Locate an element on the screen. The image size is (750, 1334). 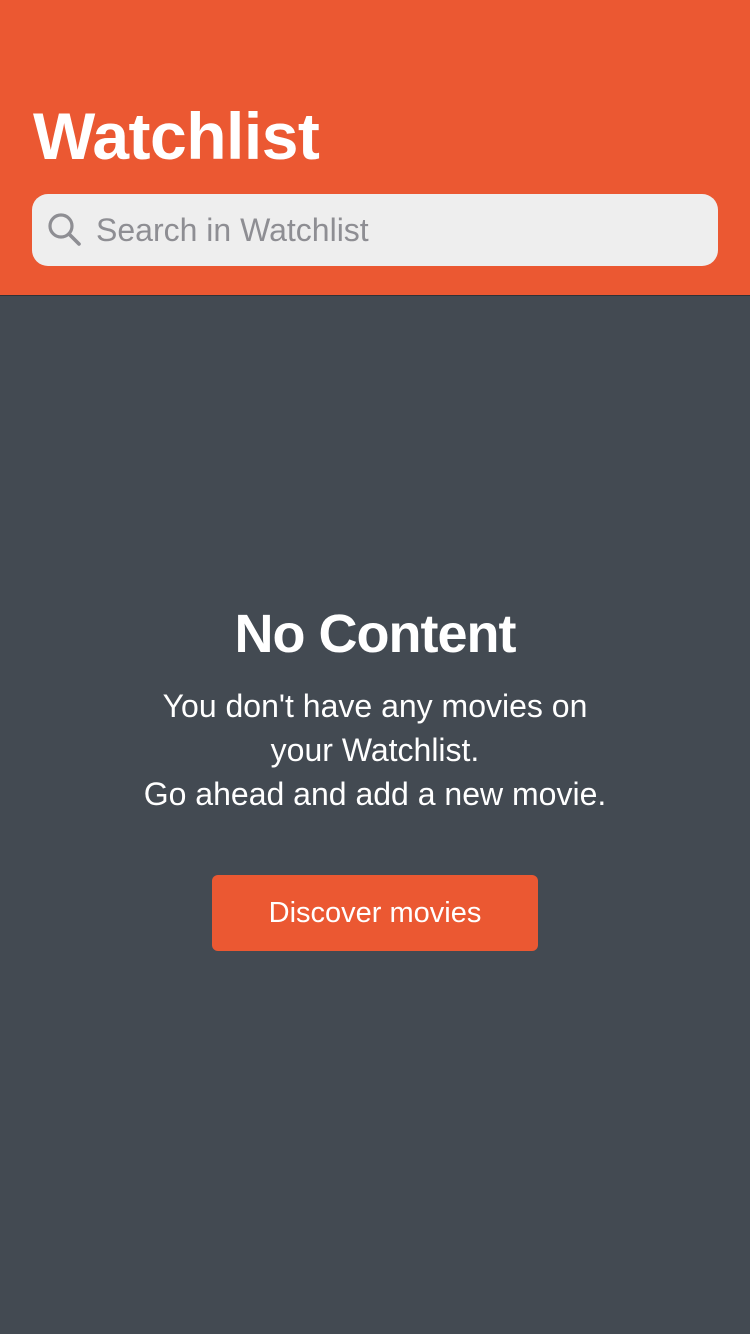
empty-message-line: your Watchlist. is located at coordinates (375, 750).